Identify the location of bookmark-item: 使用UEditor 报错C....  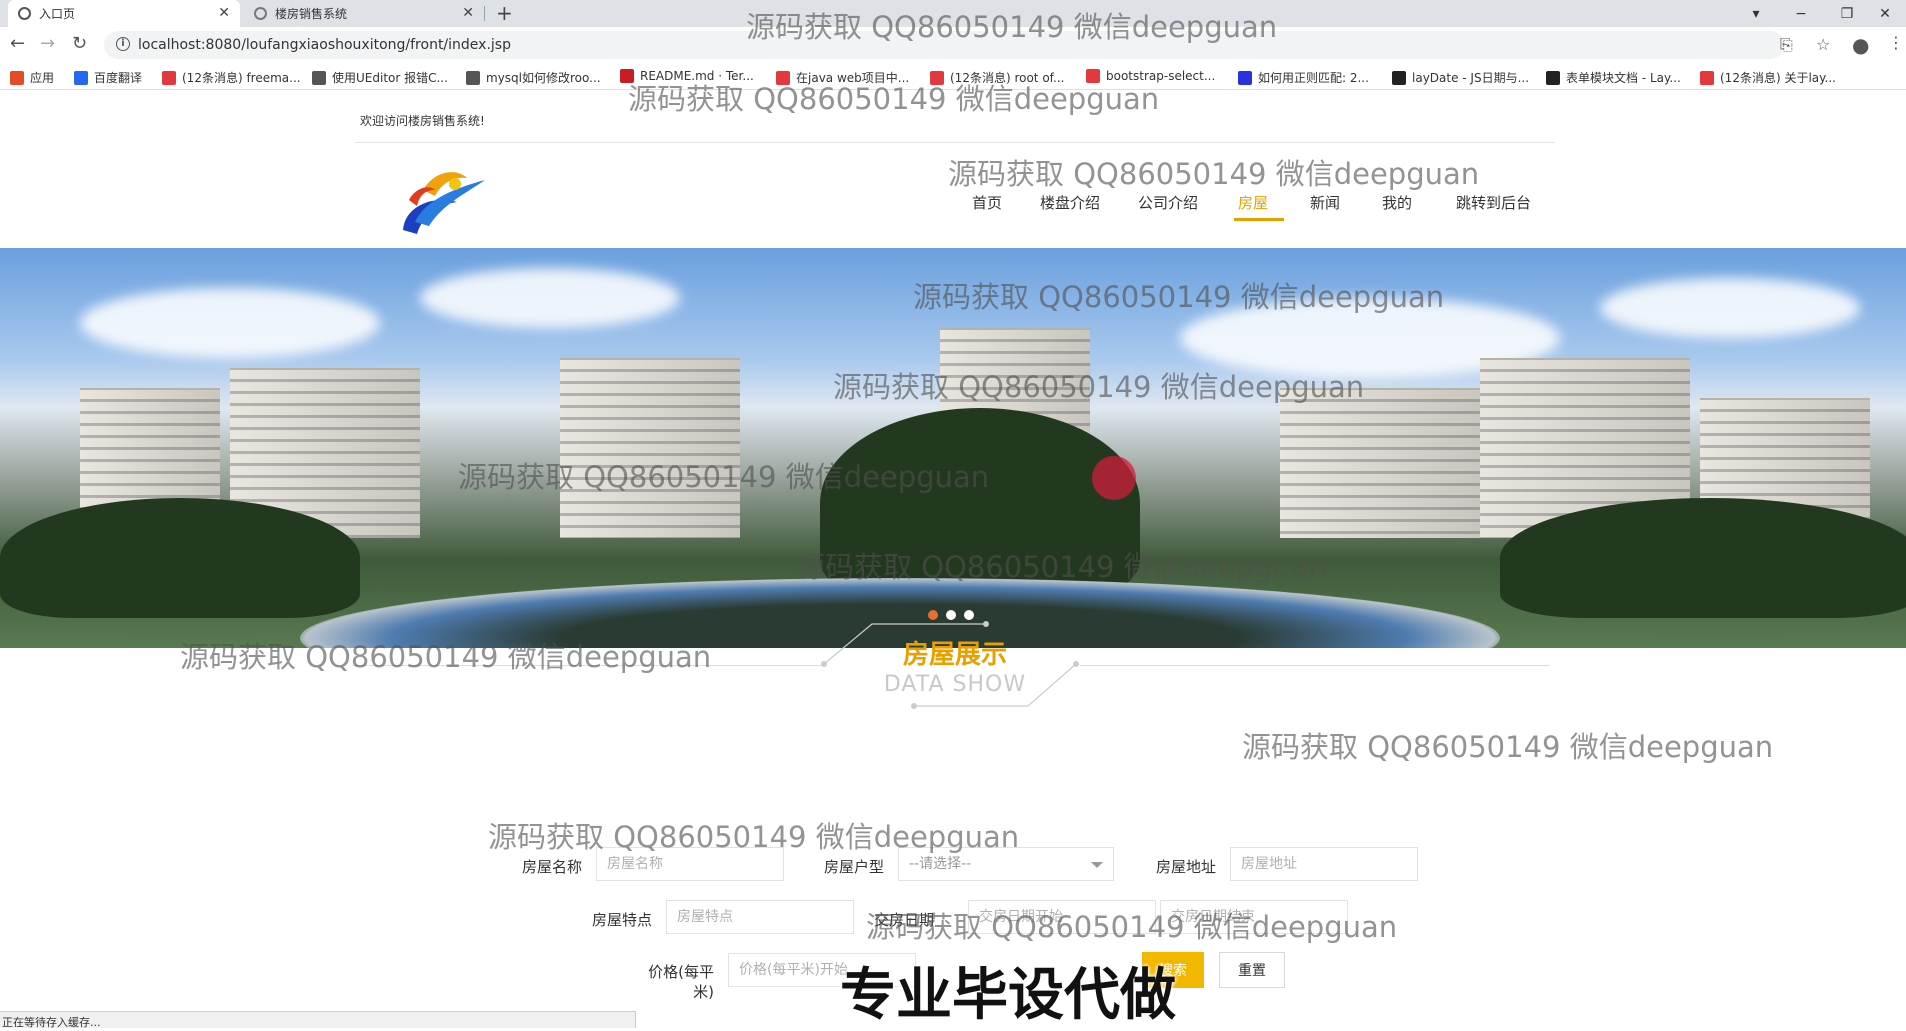
(380, 77).